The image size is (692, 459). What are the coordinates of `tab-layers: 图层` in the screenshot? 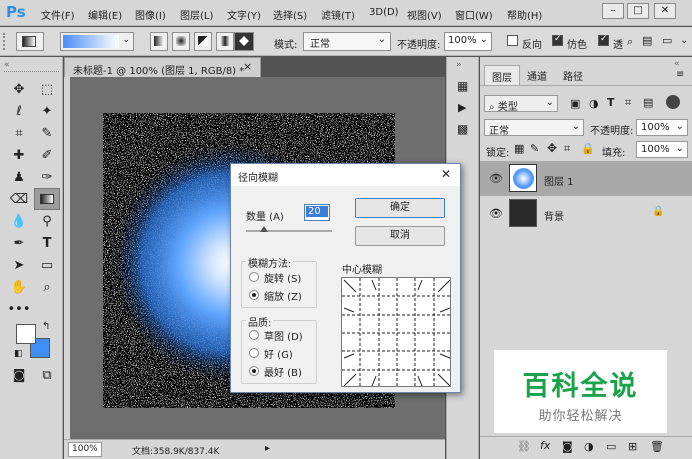 It's located at (502, 75).